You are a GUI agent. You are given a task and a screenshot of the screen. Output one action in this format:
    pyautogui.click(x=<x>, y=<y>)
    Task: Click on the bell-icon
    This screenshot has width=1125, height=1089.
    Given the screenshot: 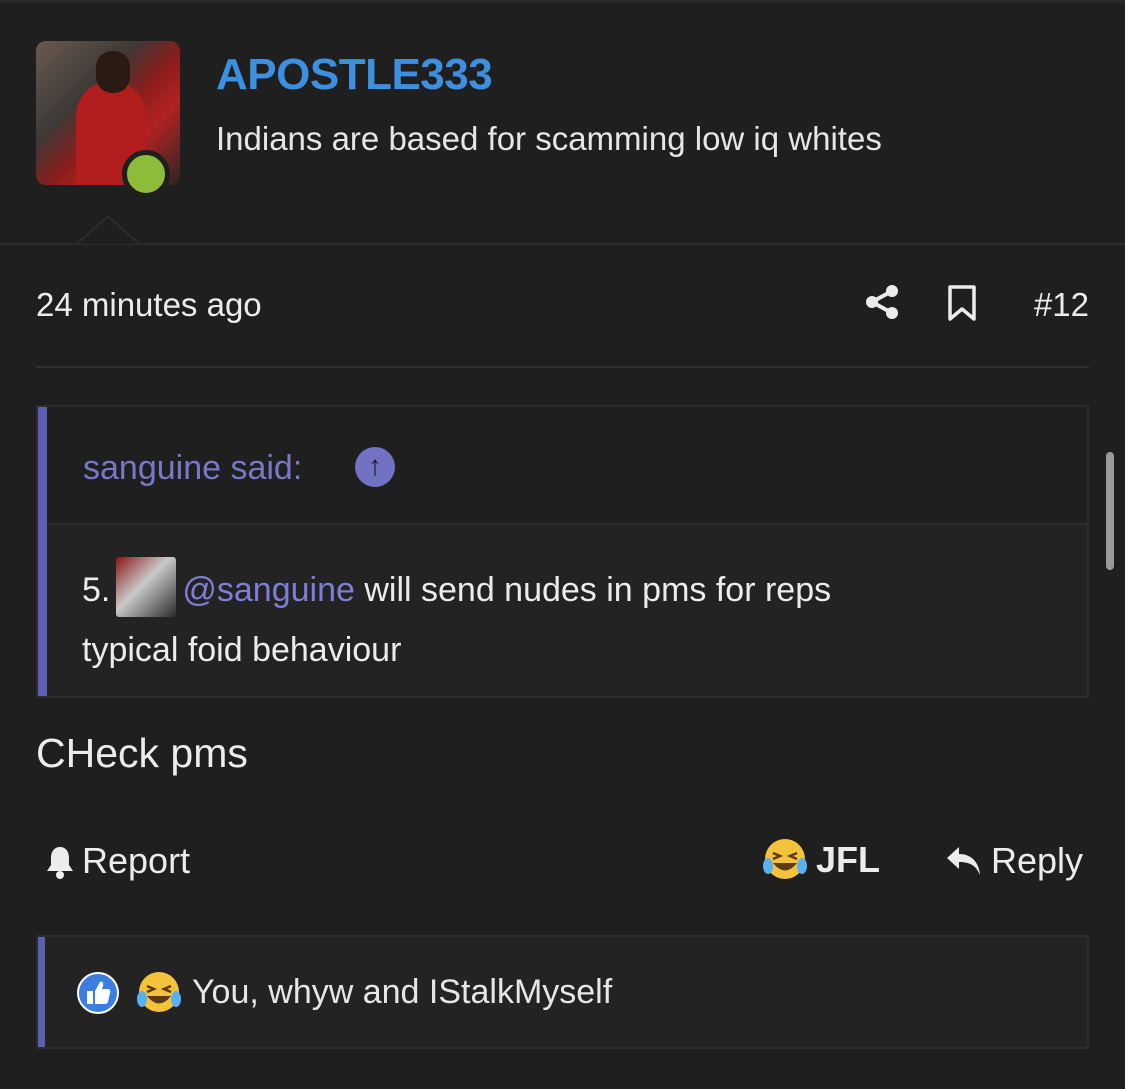 What is the action you would take?
    pyautogui.click(x=60, y=863)
    